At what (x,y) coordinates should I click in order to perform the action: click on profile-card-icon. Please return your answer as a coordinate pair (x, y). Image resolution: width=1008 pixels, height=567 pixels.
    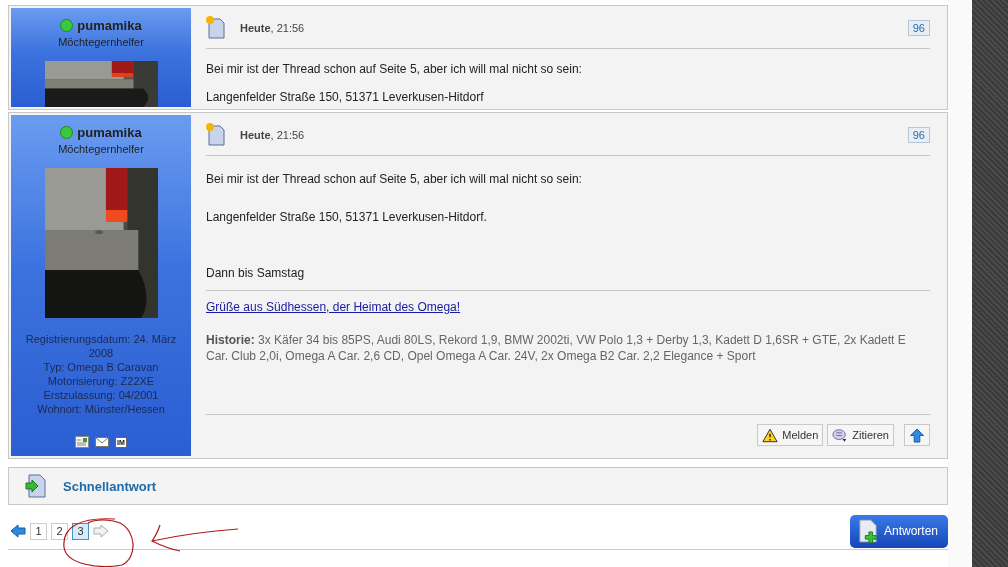
    Looking at the image, I should click on (82, 442).